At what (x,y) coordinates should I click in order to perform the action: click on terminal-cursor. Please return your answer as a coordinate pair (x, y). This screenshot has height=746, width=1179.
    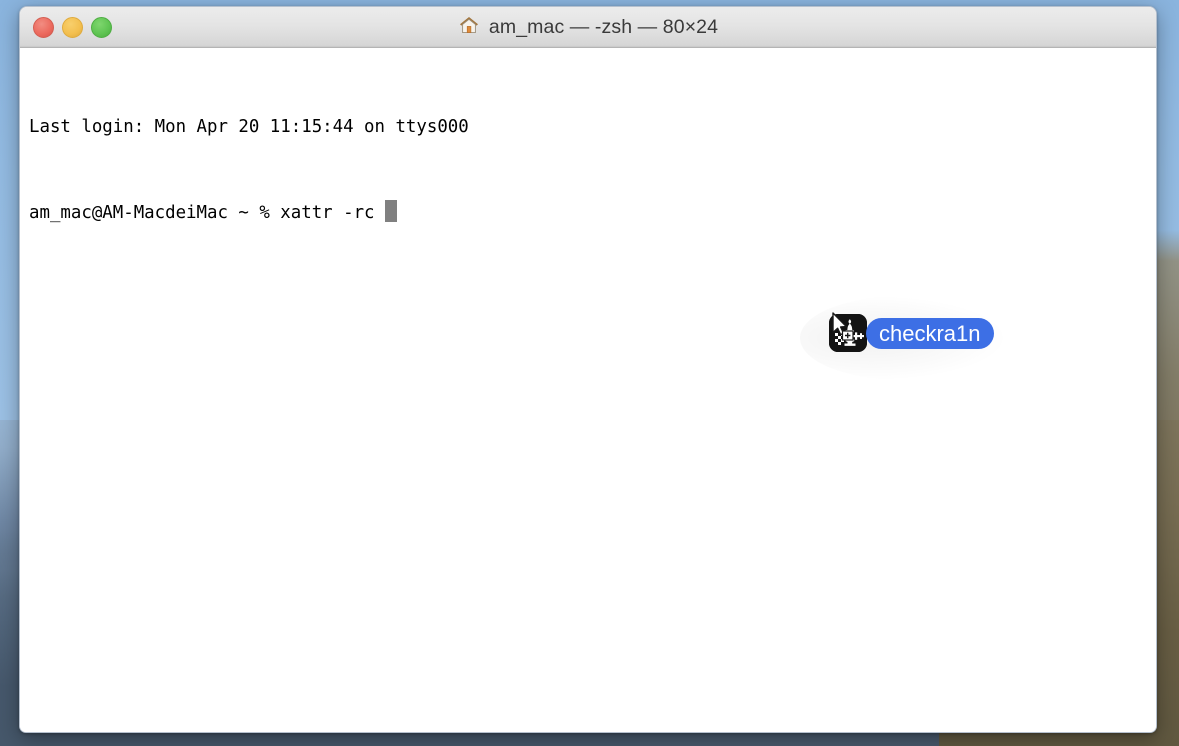
    Looking at the image, I should click on (390, 210).